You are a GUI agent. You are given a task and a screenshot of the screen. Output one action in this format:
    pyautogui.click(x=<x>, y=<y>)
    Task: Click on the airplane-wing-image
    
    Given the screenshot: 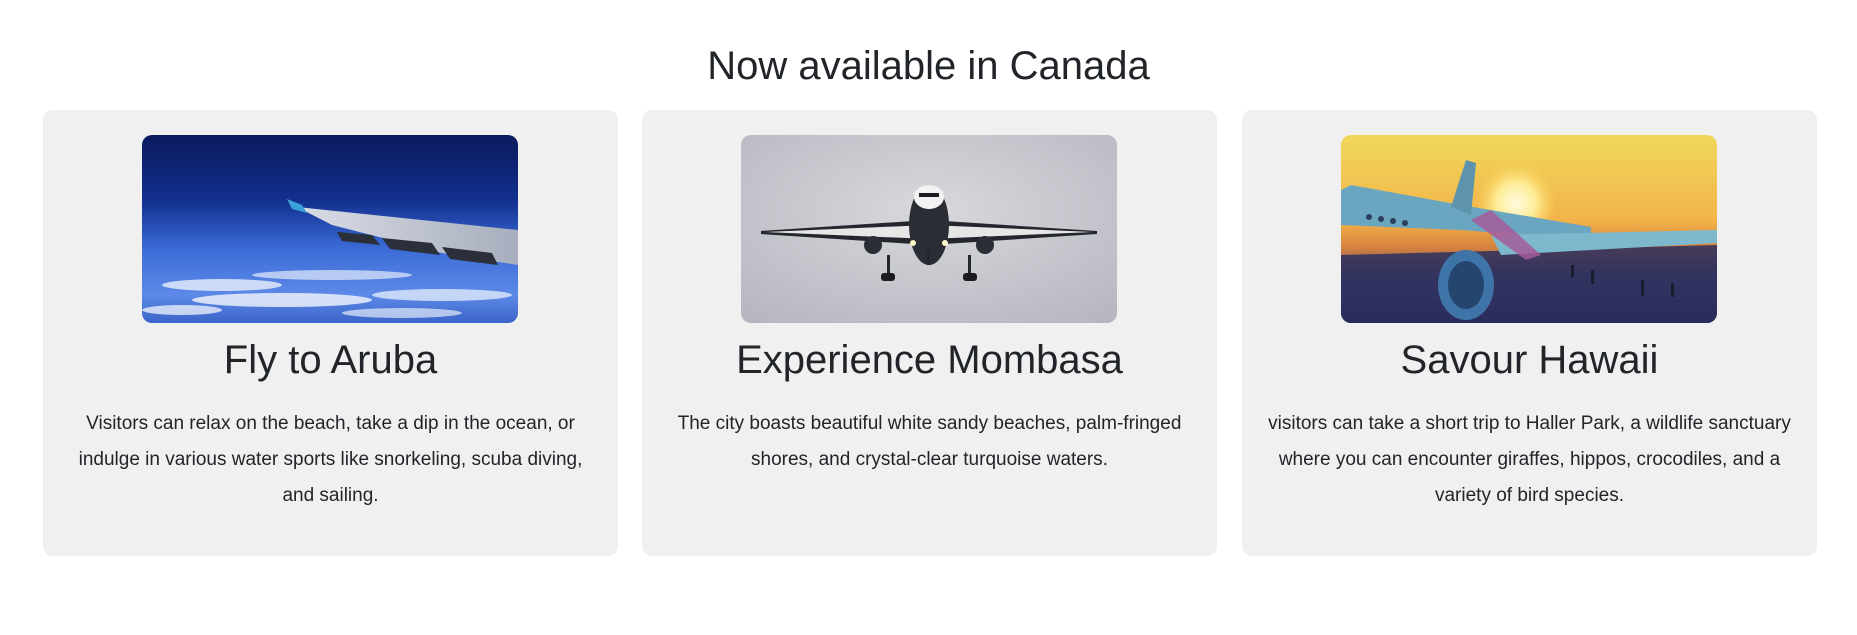 What is the action you would take?
    pyautogui.click(x=330, y=229)
    